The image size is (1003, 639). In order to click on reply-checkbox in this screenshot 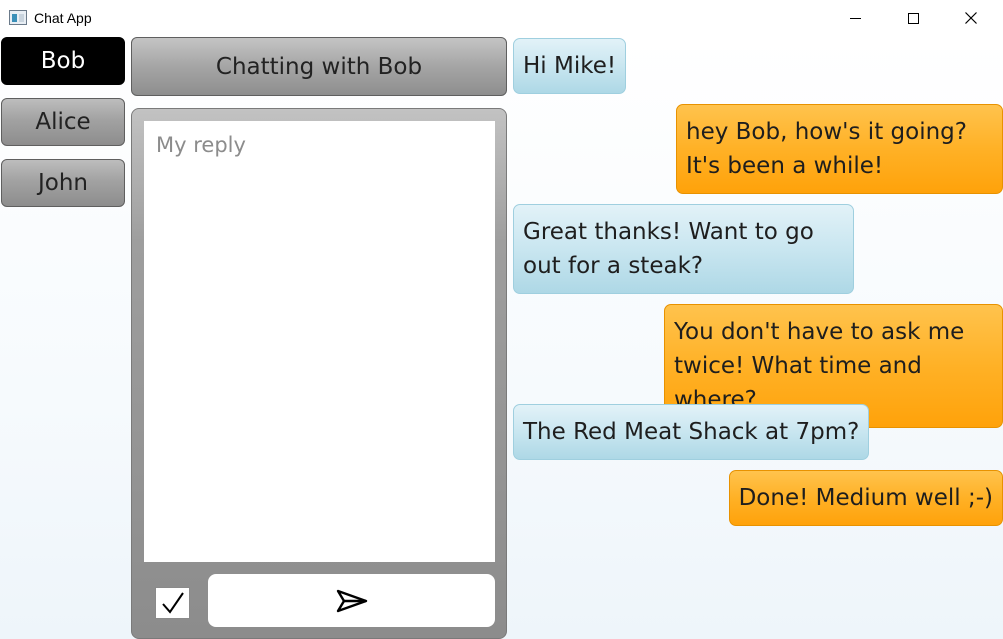, I will do `click(172, 603)`.